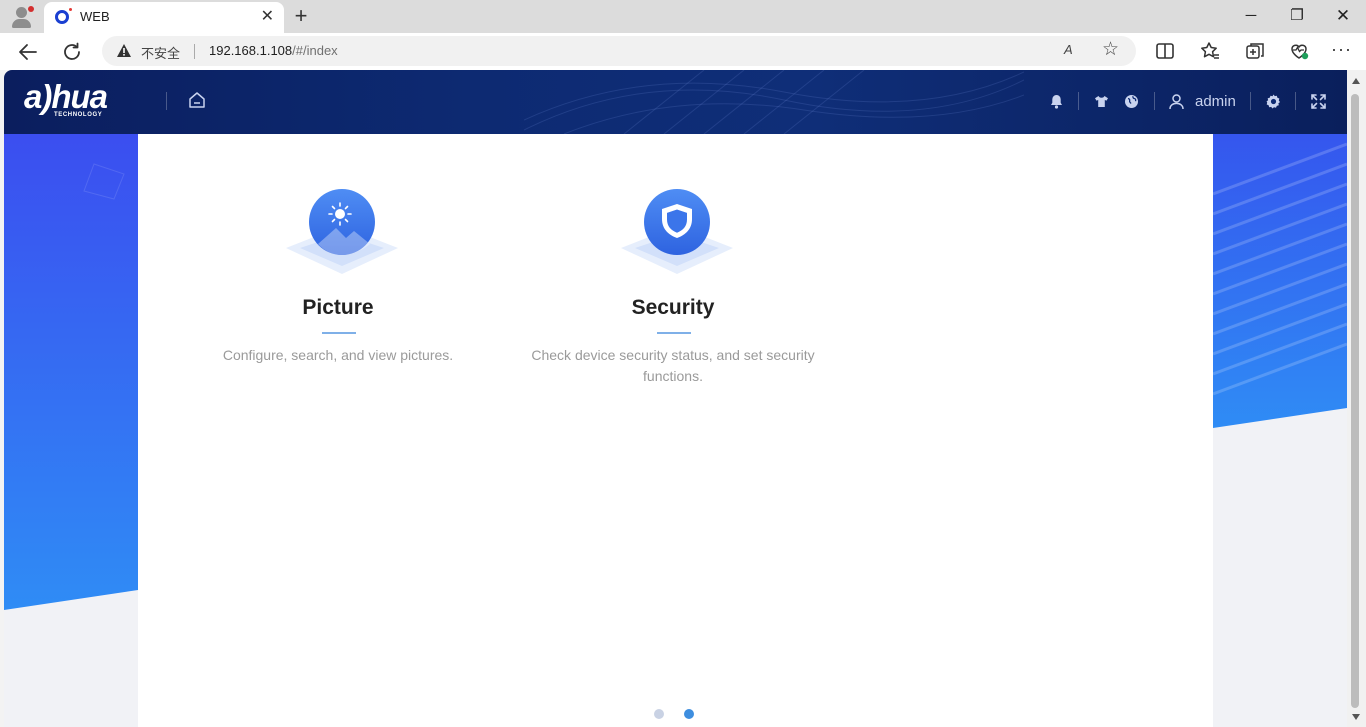 The image size is (1366, 727). What do you see at coordinates (1299, 51) in the screenshot?
I see `performance-icon` at bounding box center [1299, 51].